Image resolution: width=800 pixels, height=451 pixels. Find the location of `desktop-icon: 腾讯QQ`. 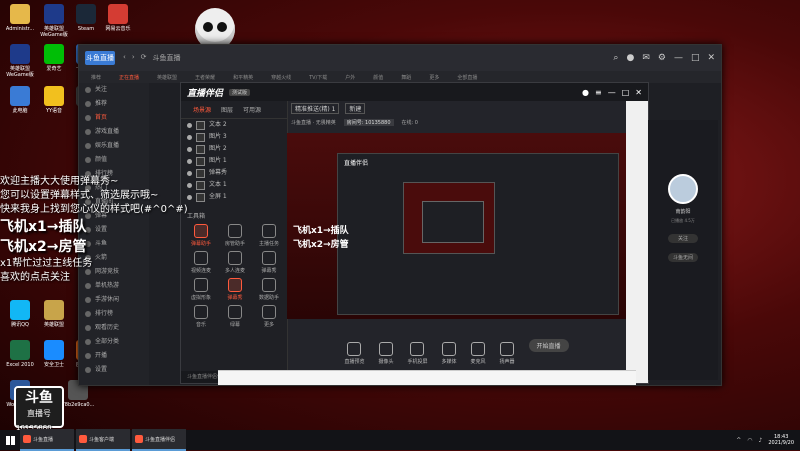

desktop-icon: 腾讯QQ is located at coordinates (20, 314).